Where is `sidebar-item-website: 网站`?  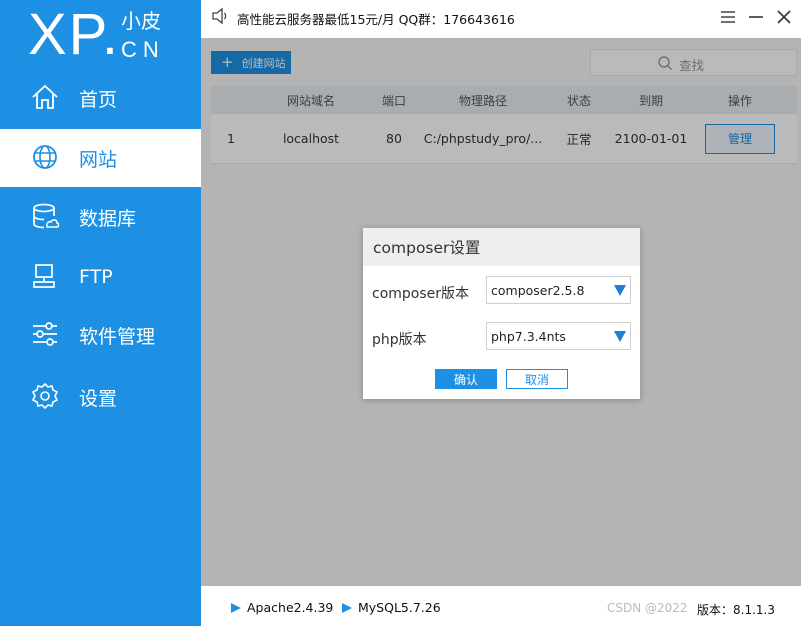 sidebar-item-website: 网站 is located at coordinates (100, 158).